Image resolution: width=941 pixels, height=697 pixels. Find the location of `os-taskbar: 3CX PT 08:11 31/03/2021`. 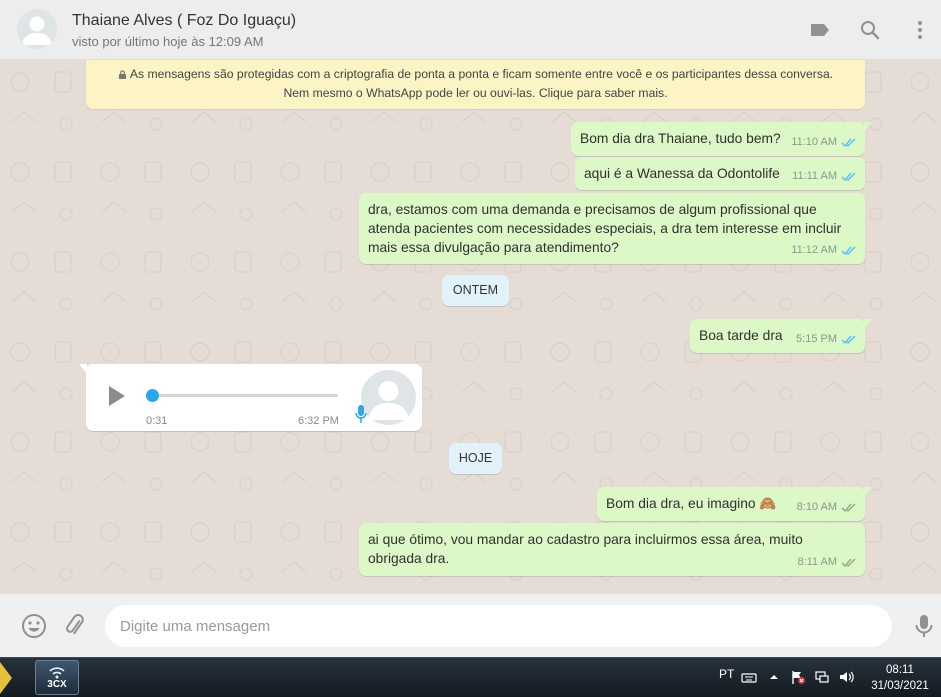

os-taskbar: 3CX PT 08:11 31/03/2021 is located at coordinates (470, 677).